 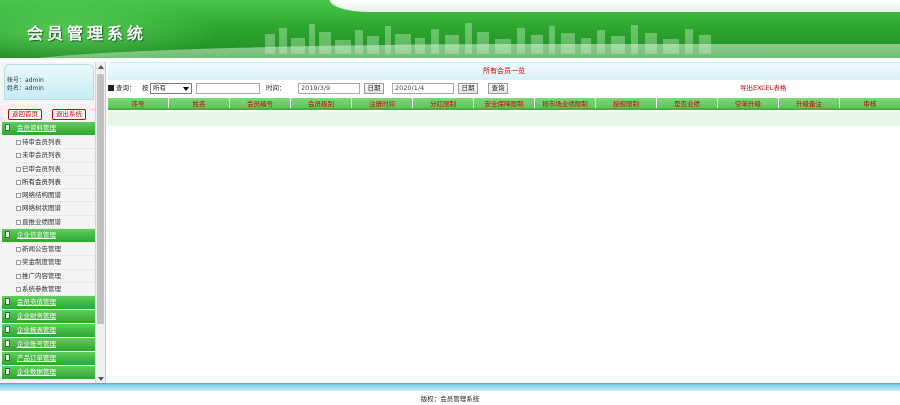 I want to click on menu-group-member-data: 会员资料管理, so click(x=48, y=128).